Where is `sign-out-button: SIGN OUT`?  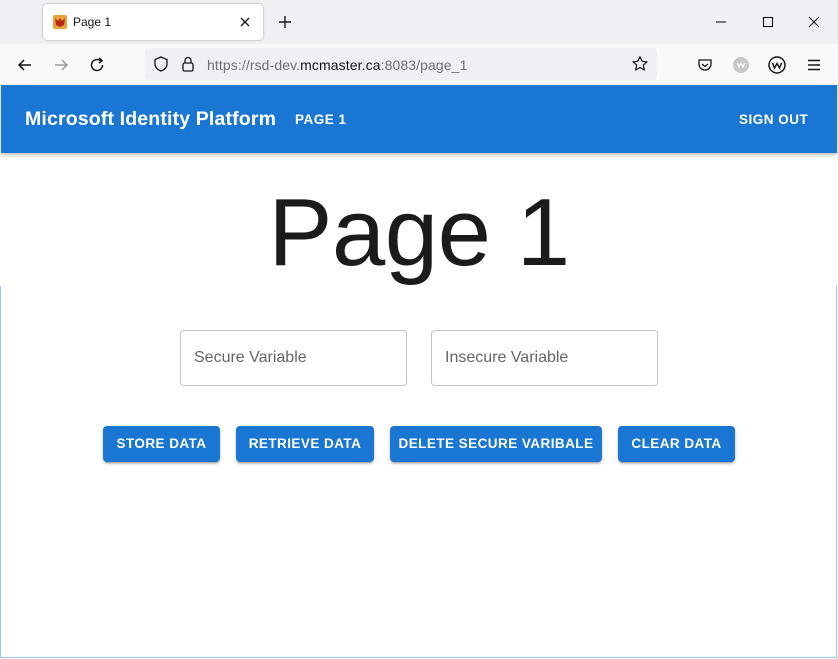
sign-out-button: SIGN OUT is located at coordinates (773, 119).